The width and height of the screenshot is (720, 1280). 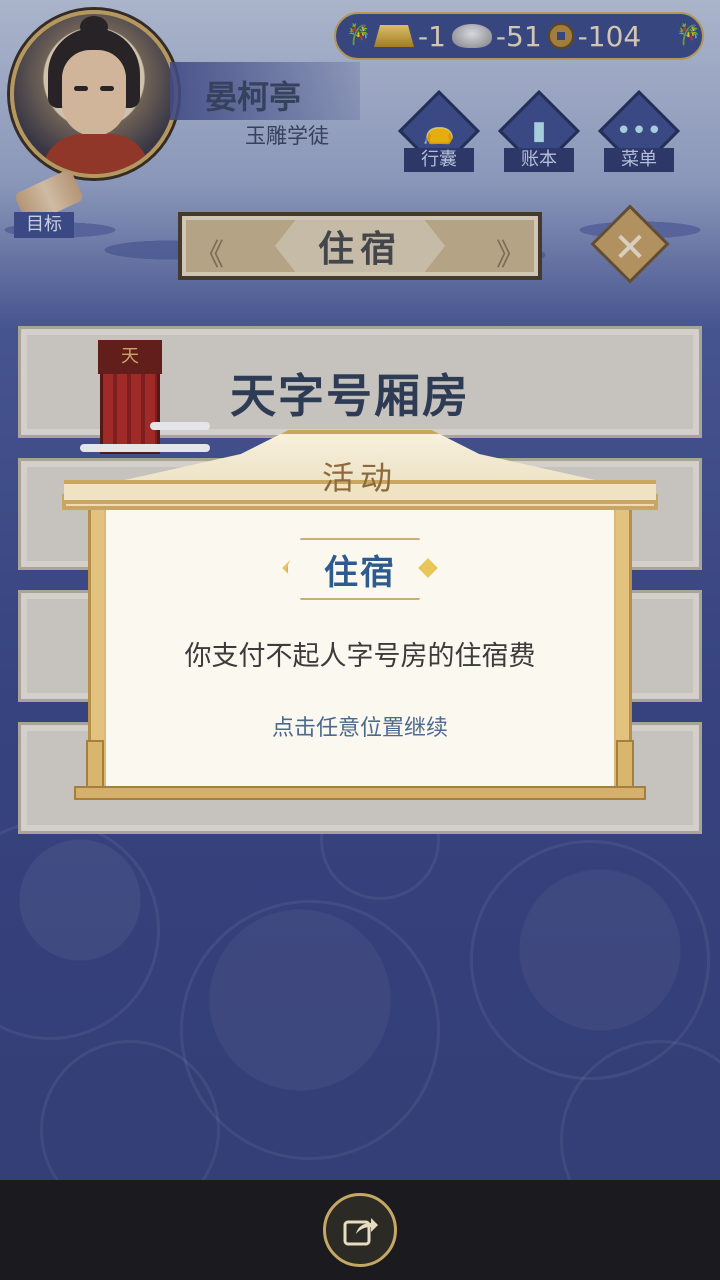 I want to click on dialog-tag: 住宿, so click(x=360, y=569).